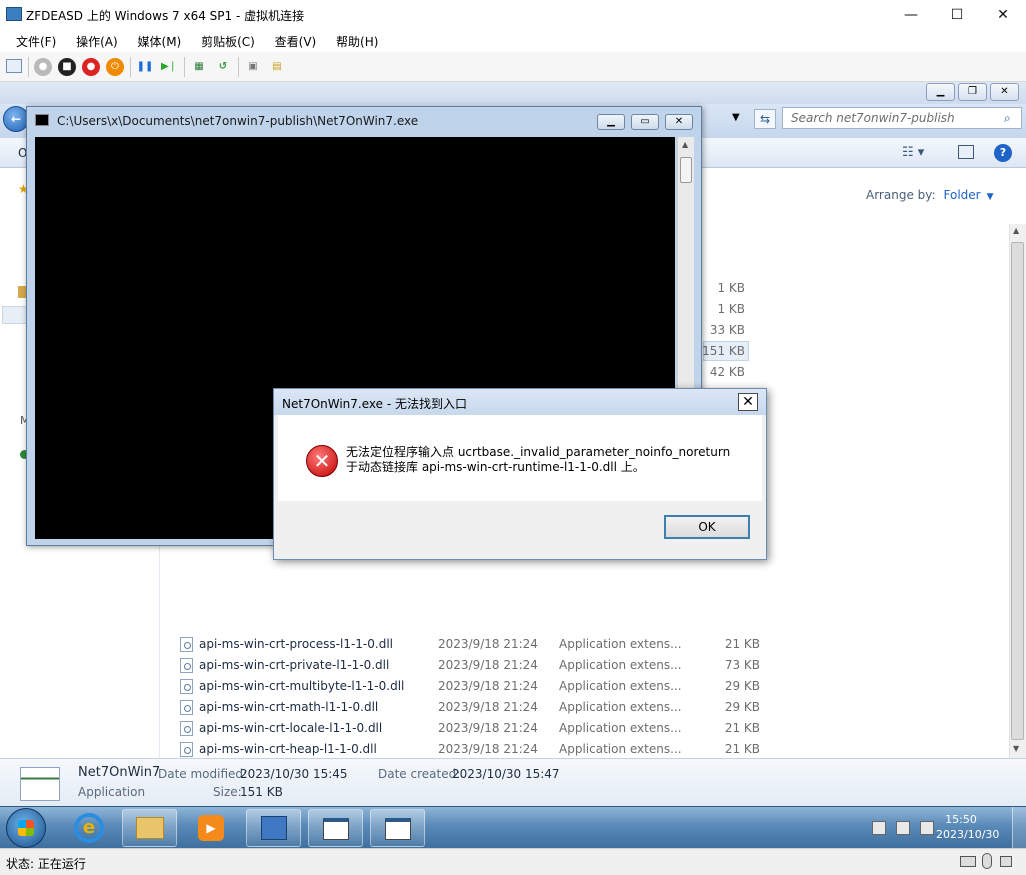 The image size is (1026, 875). Describe the element at coordinates (879, 828) in the screenshot. I see `network-error-icon` at that location.